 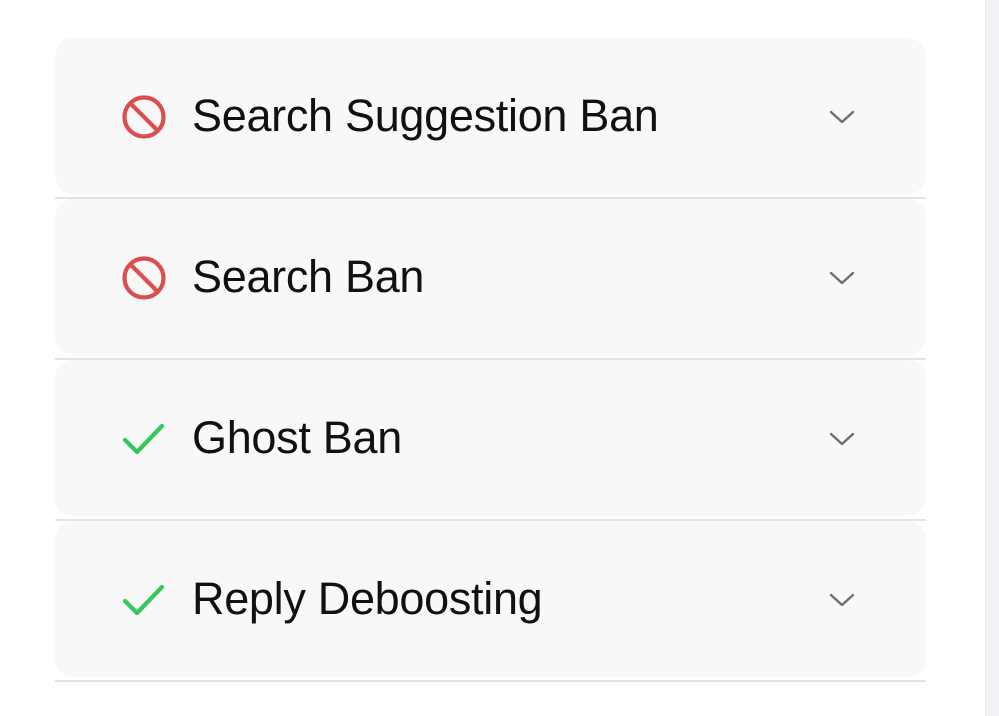 What do you see at coordinates (425, 115) in the screenshot?
I see `check-item-label: Search Suggestion Ban` at bounding box center [425, 115].